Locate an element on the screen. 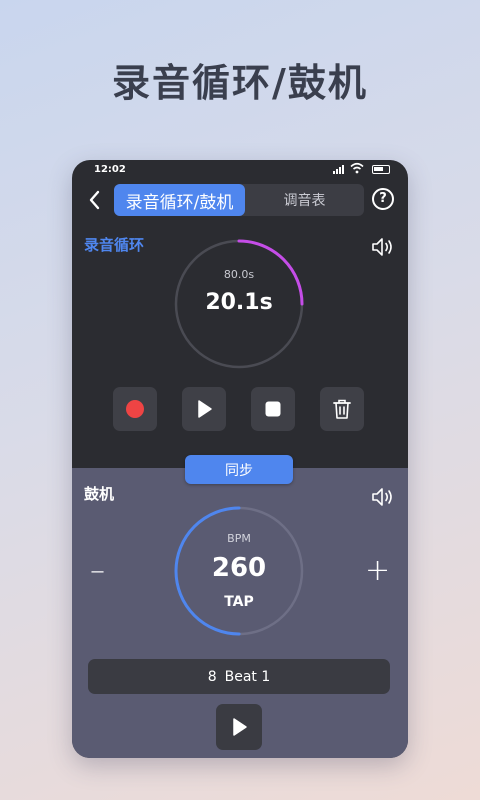 The height and width of the screenshot is (800, 480). back-arrow-icon is located at coordinates (95, 200).